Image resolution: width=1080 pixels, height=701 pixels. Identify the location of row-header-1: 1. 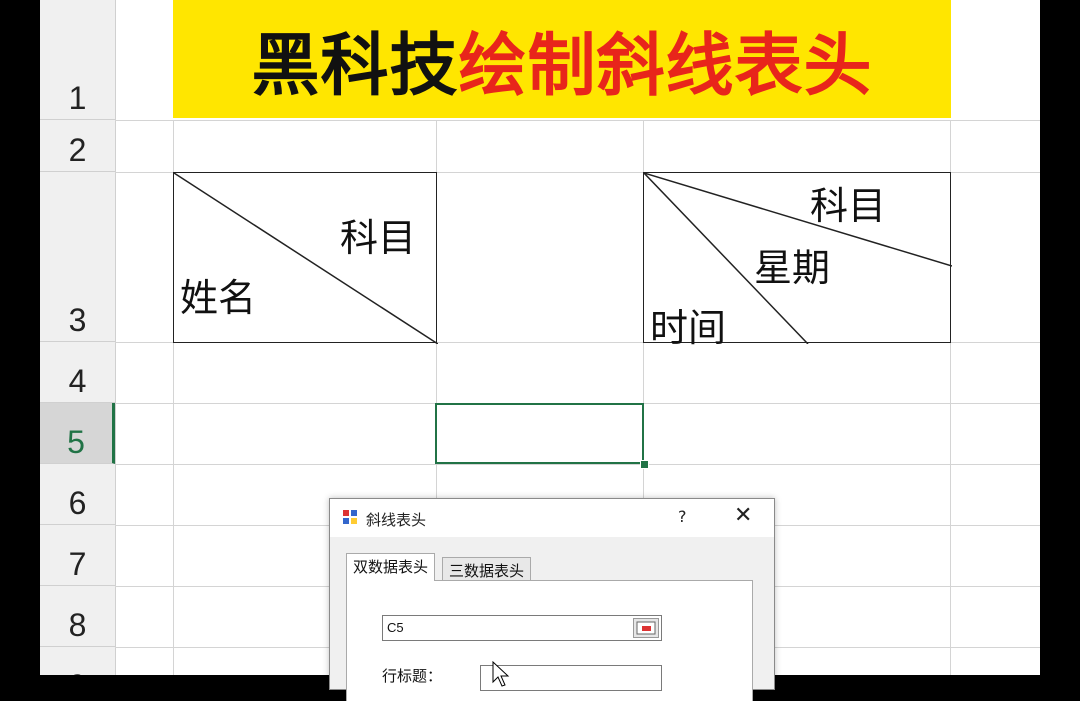
(77, 60).